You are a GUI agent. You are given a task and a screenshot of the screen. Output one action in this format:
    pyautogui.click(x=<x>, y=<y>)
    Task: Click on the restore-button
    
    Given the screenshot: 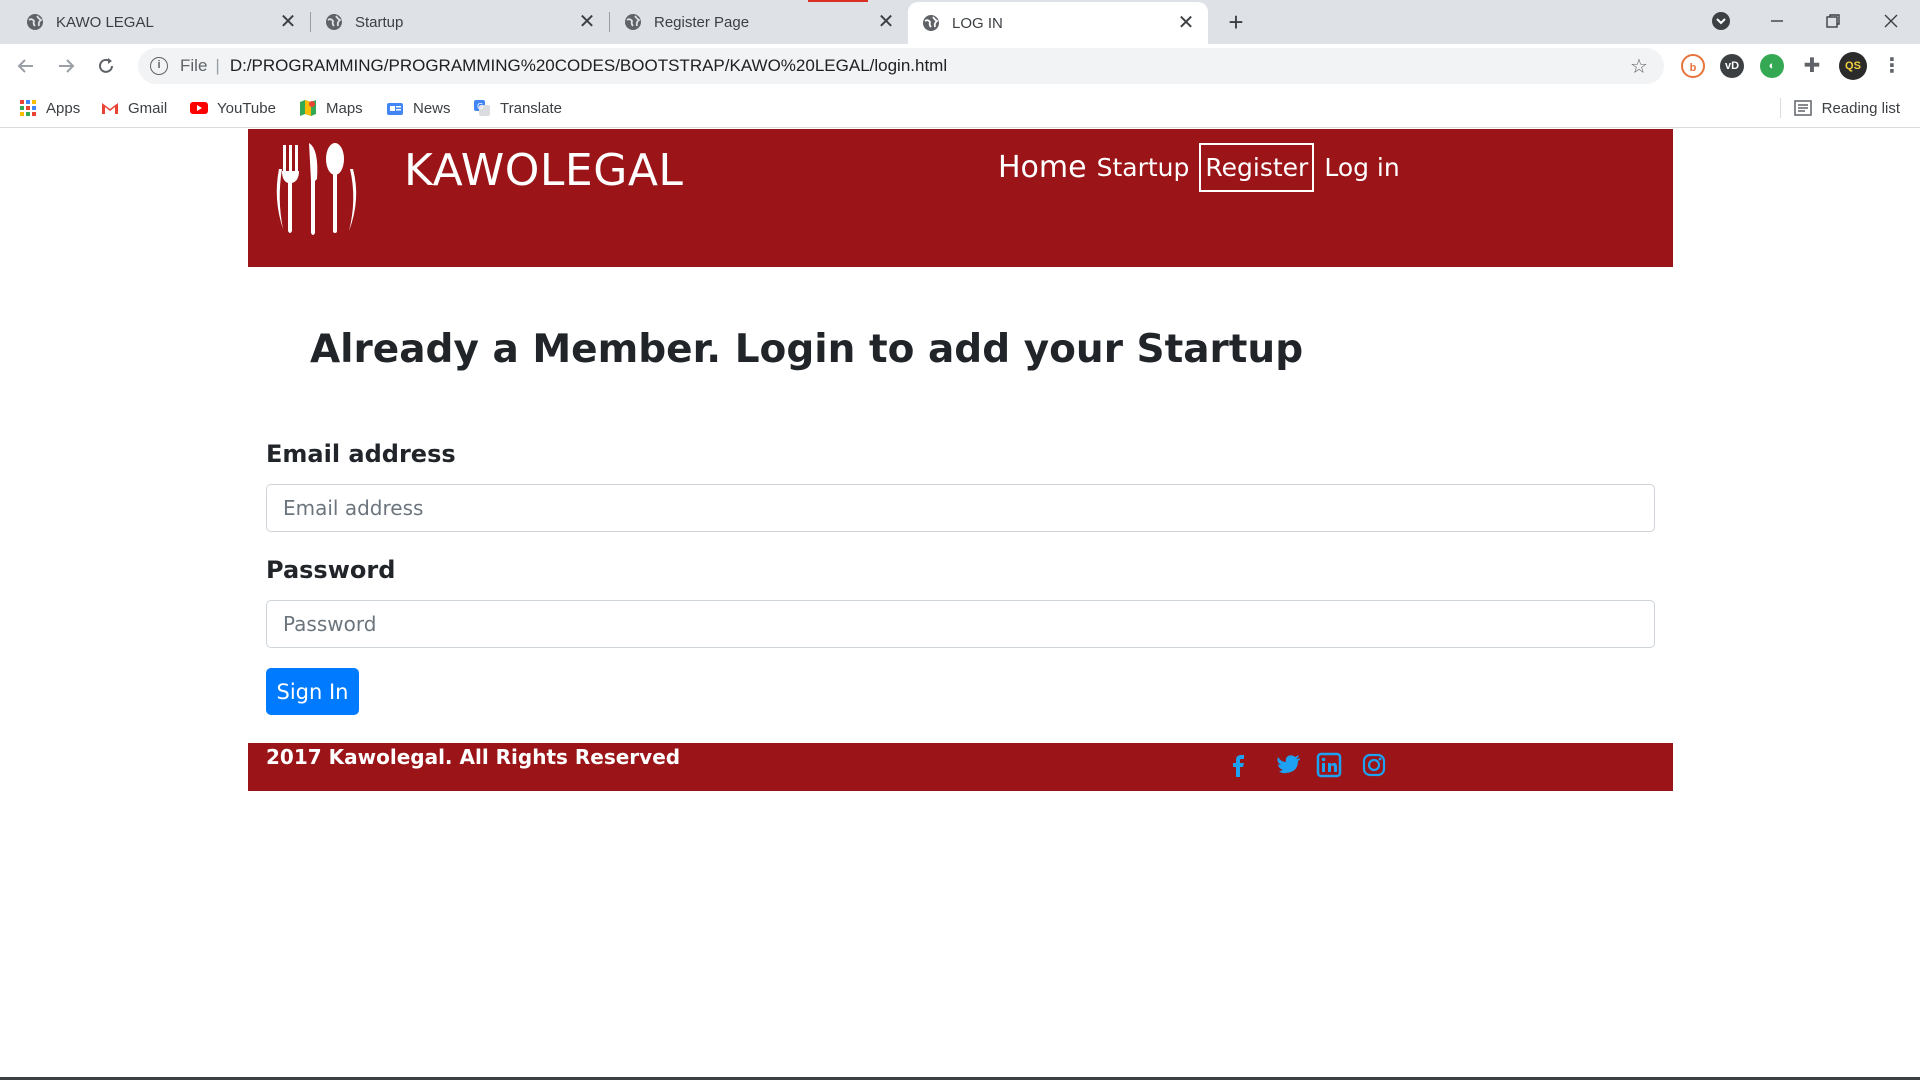 What is the action you would take?
    pyautogui.click(x=1833, y=21)
    